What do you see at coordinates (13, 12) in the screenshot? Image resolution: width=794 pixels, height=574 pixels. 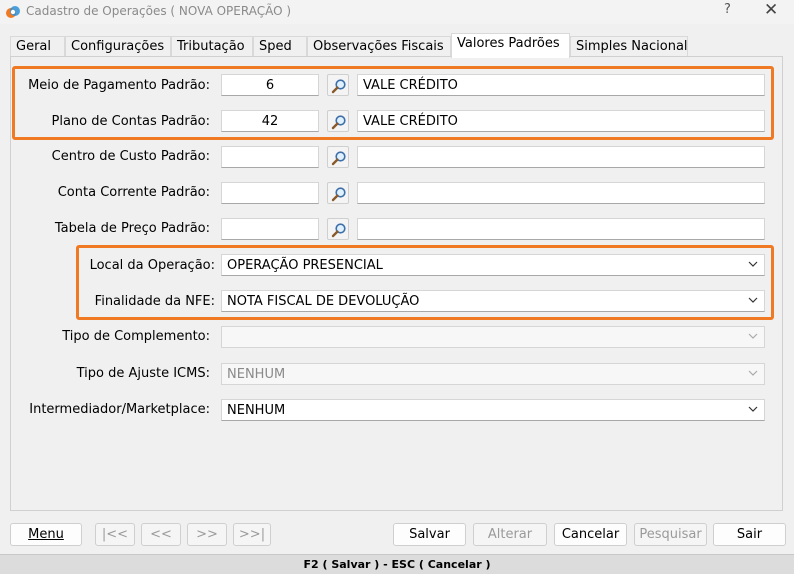 I see `app-logo-icon` at bounding box center [13, 12].